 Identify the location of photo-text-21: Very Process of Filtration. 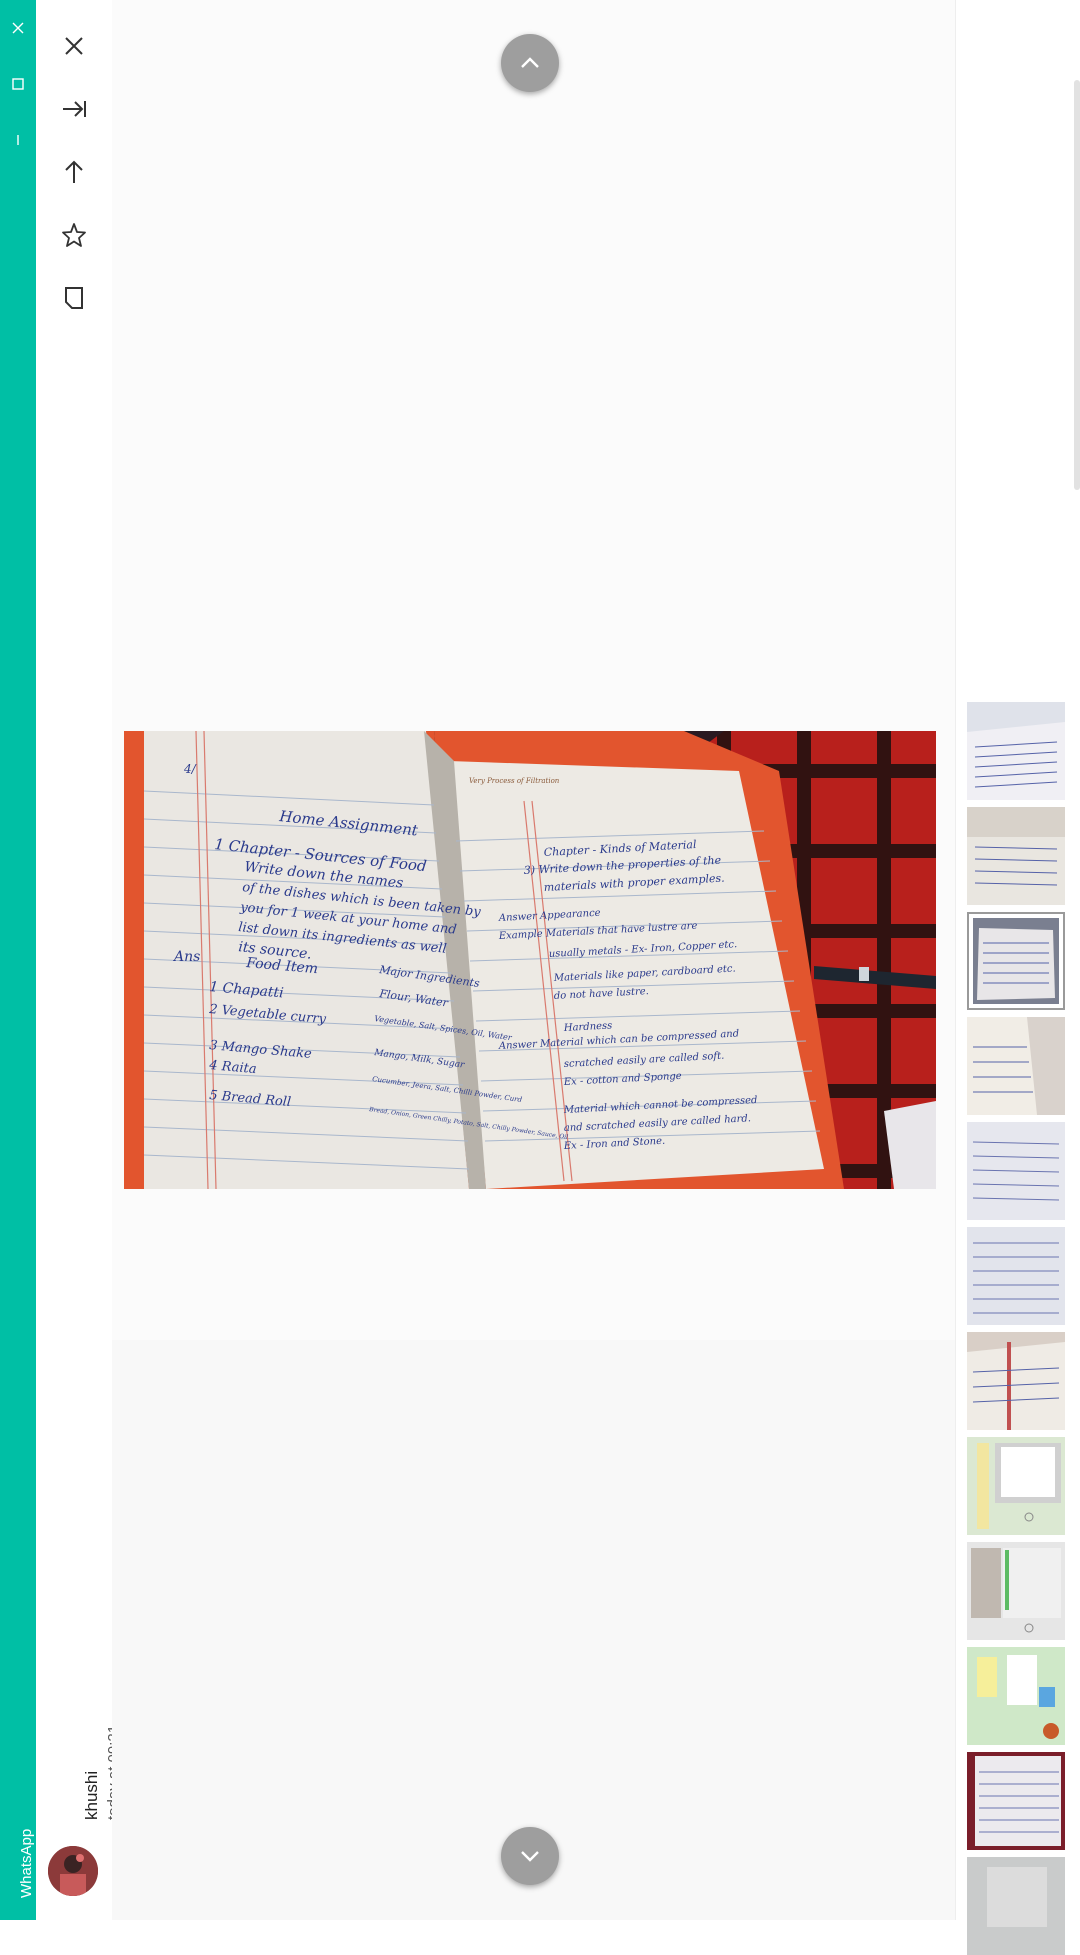
(514, 781).